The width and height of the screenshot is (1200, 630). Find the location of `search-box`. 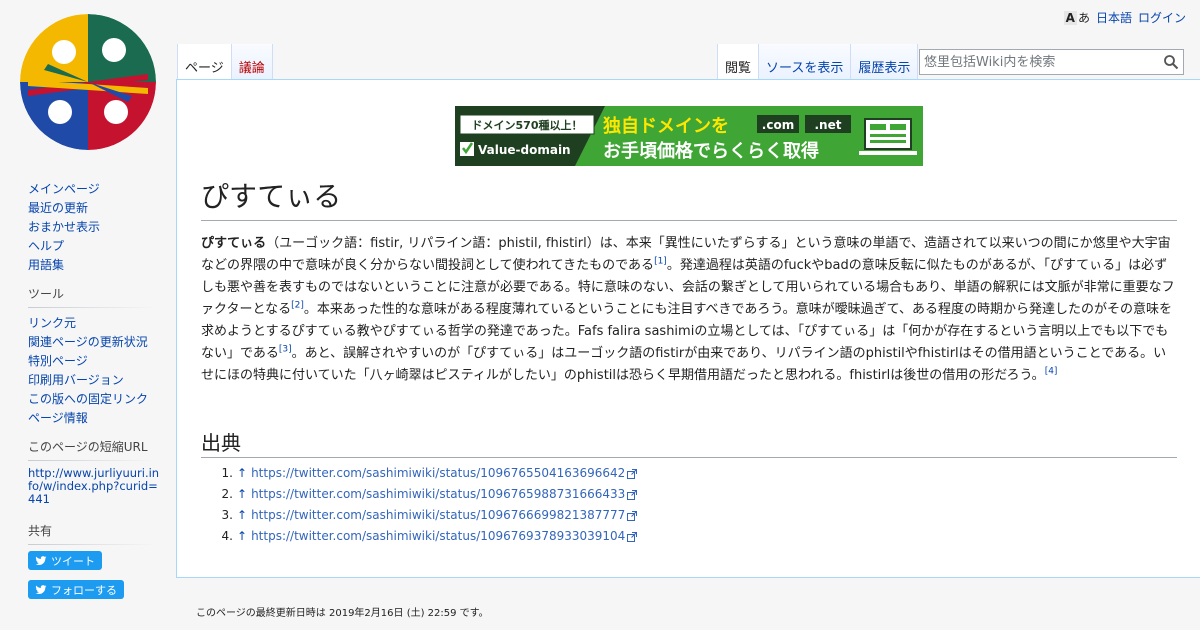

search-box is located at coordinates (1051, 62).